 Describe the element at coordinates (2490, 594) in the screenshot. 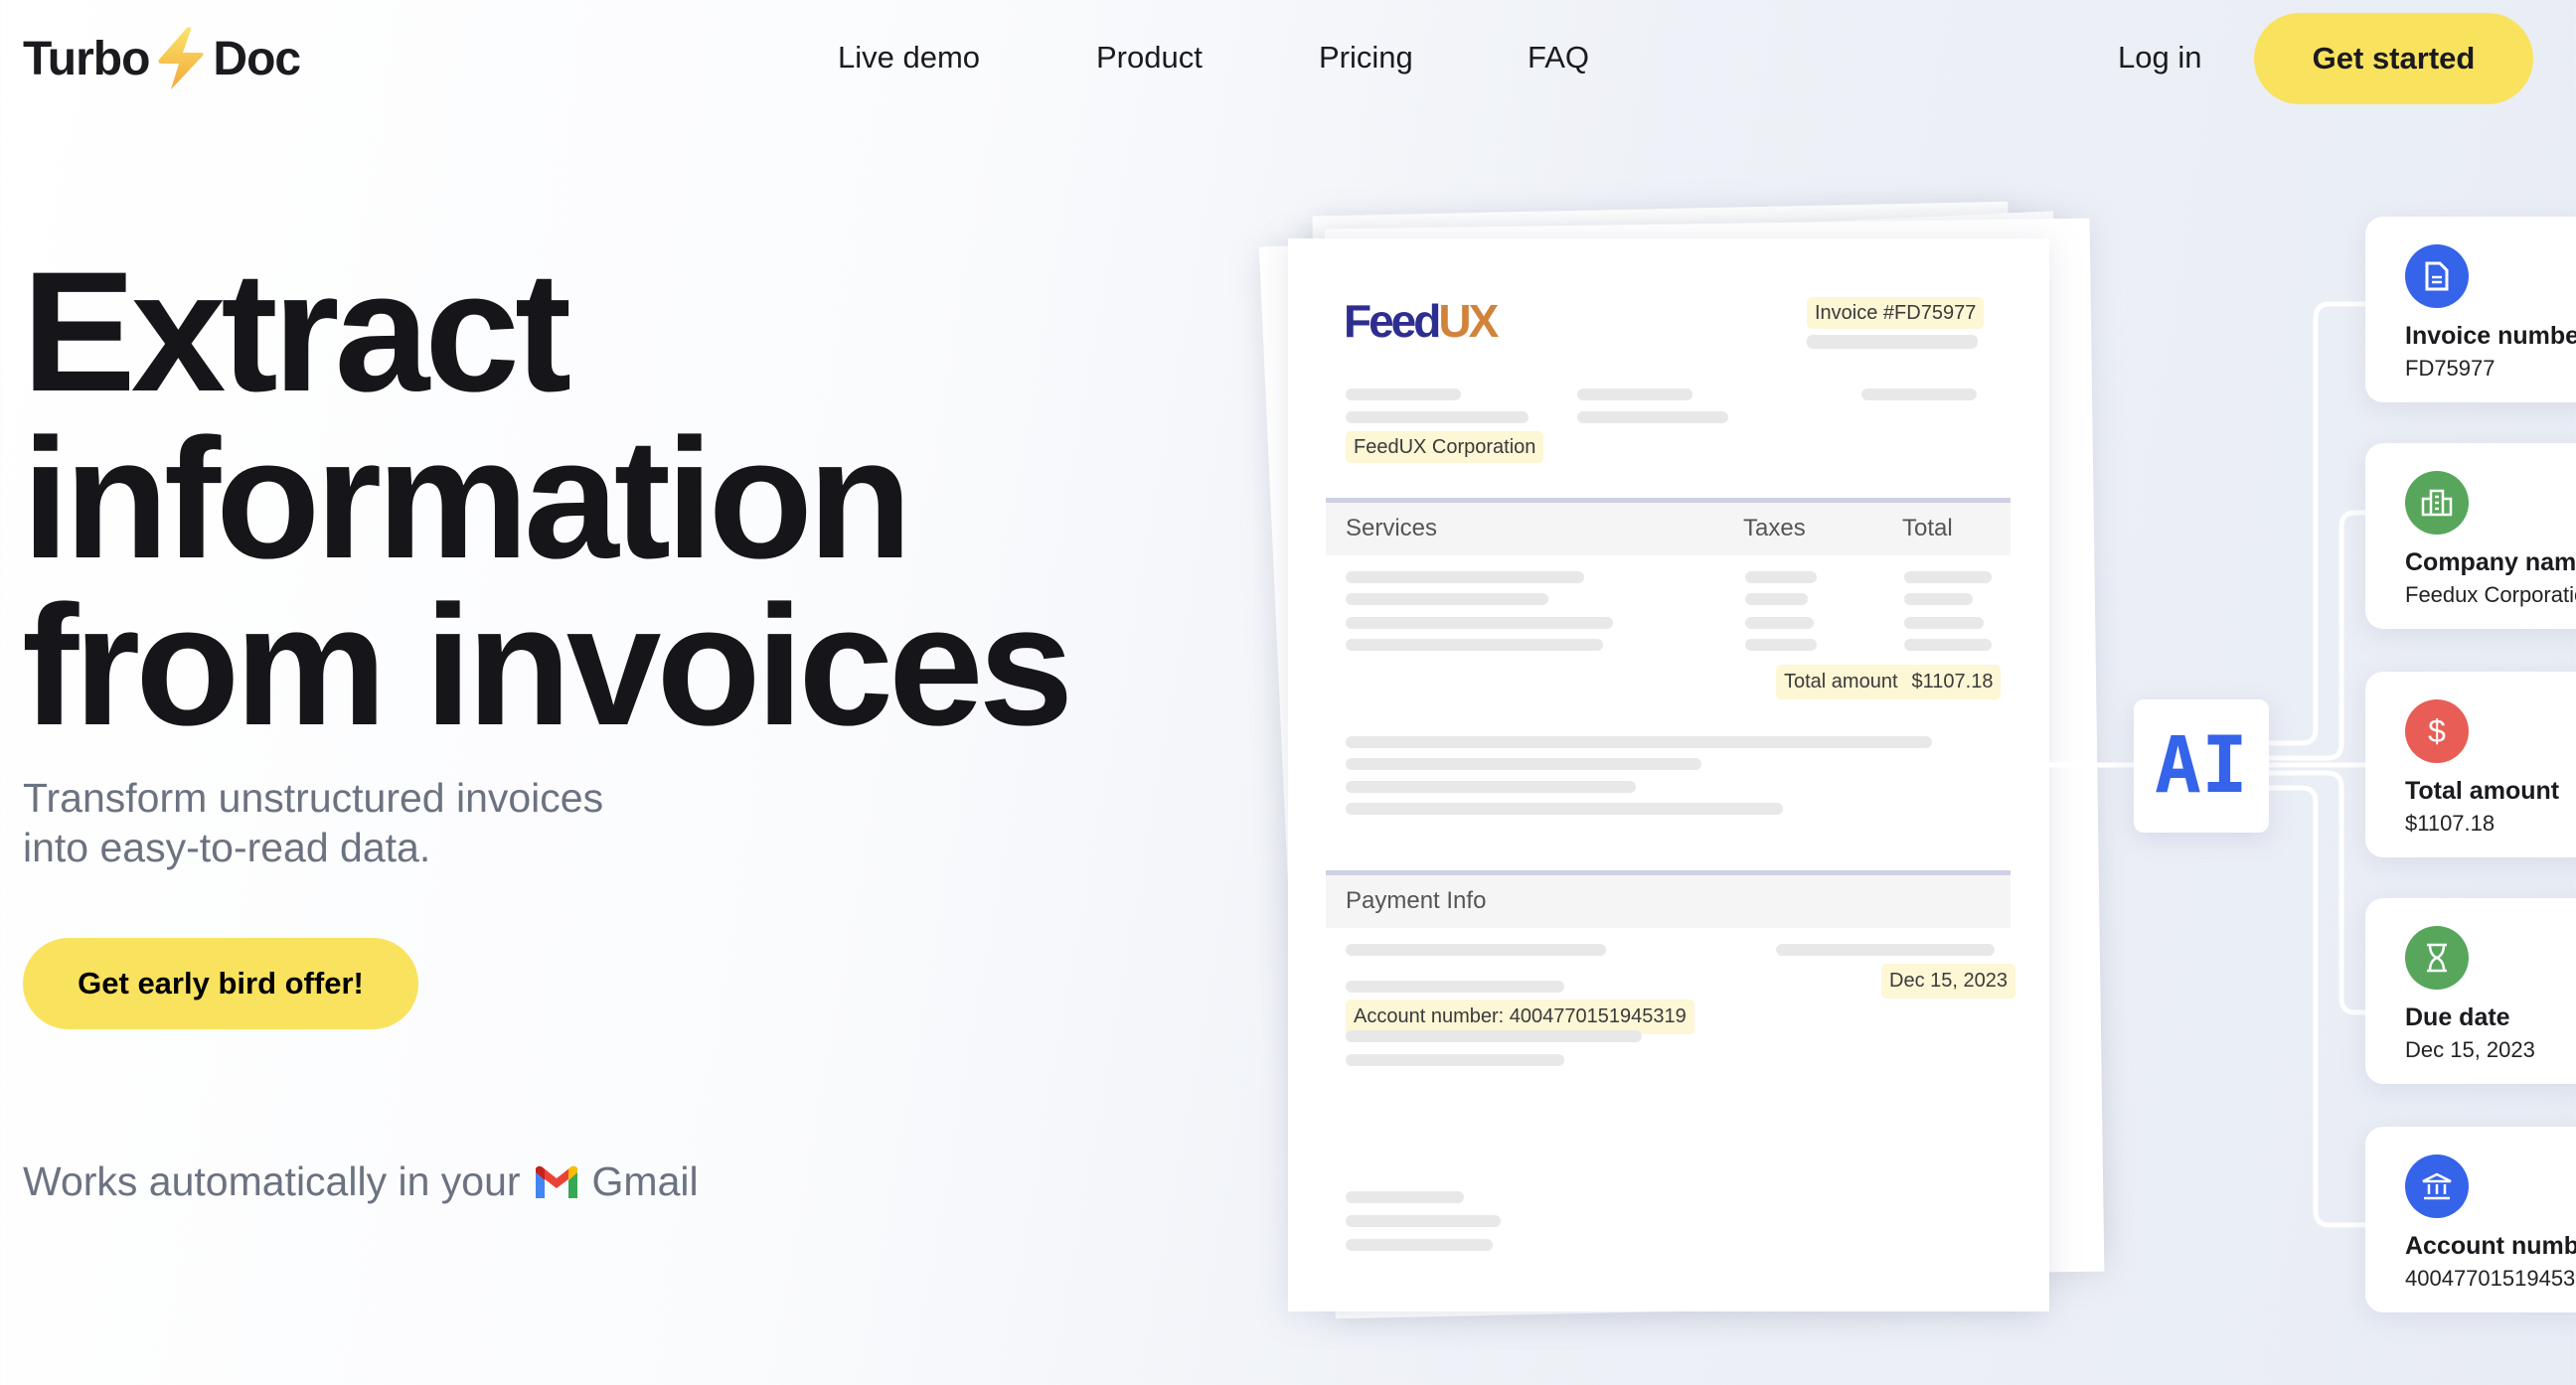

I see `field-value: Feedux Corporation` at that location.